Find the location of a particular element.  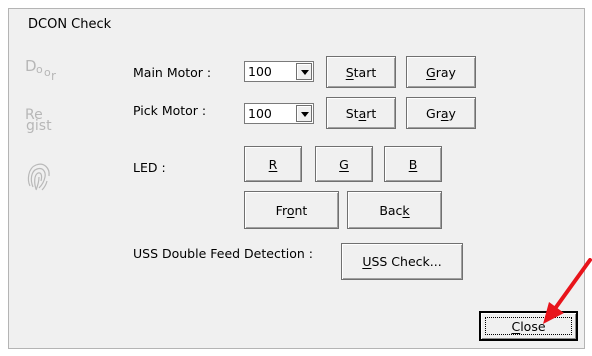

pick-motor-gray-button: Gray is located at coordinates (441, 113).